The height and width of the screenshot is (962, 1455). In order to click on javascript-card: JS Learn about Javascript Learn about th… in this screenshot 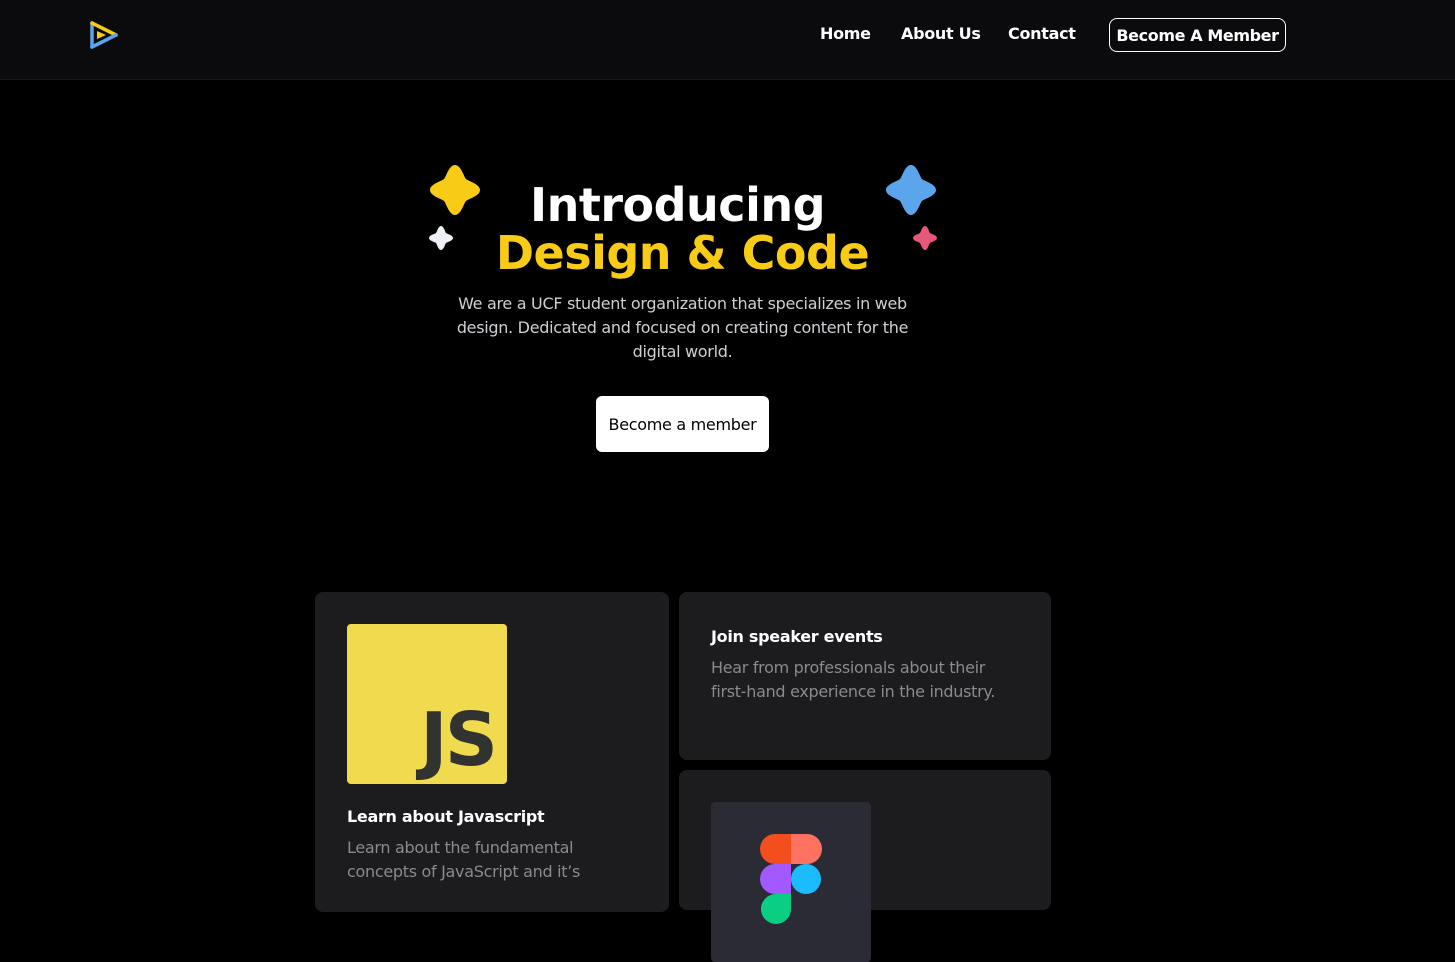, I will do `click(492, 752)`.